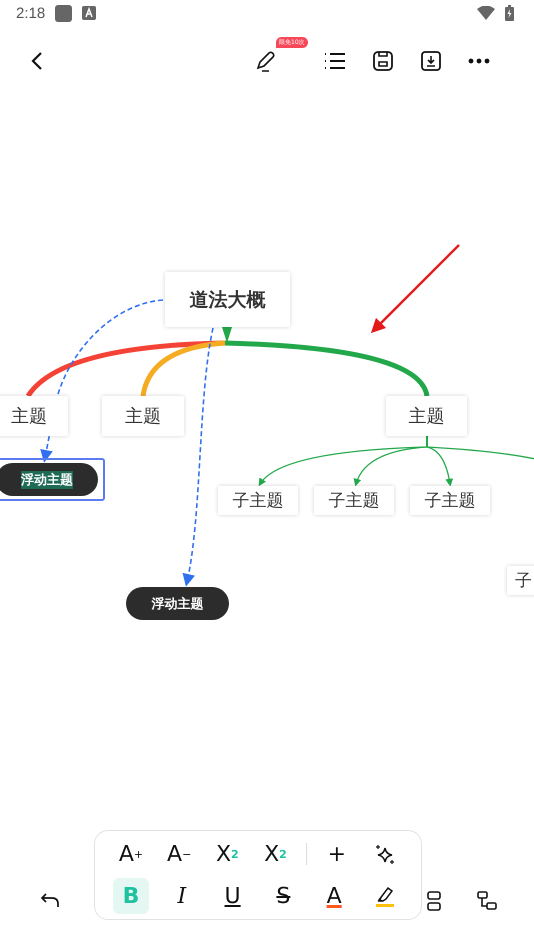  Describe the element at coordinates (335, 61) in the screenshot. I see `list-icon` at that location.